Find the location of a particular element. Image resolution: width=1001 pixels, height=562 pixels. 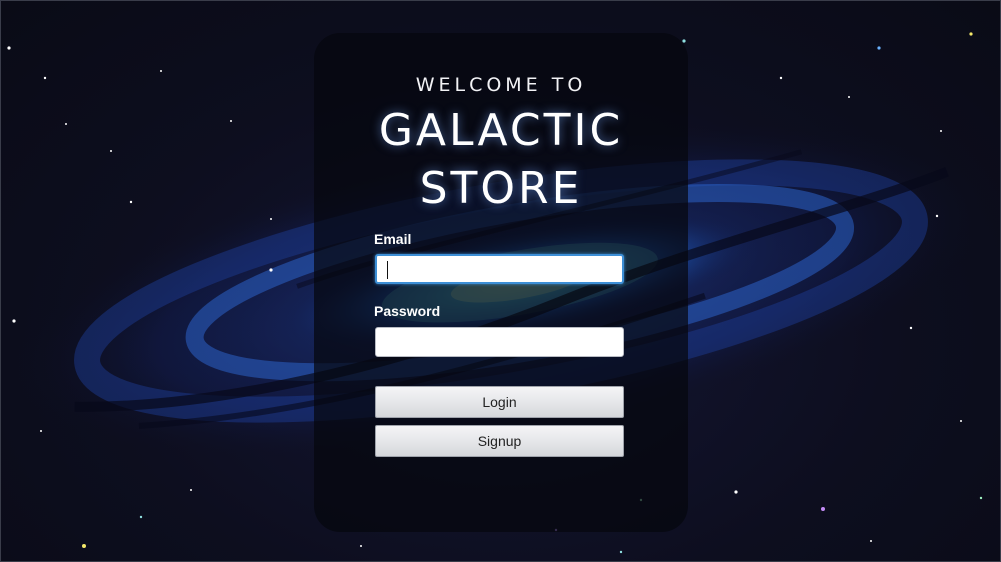

signup-button: Signup is located at coordinates (499, 441).